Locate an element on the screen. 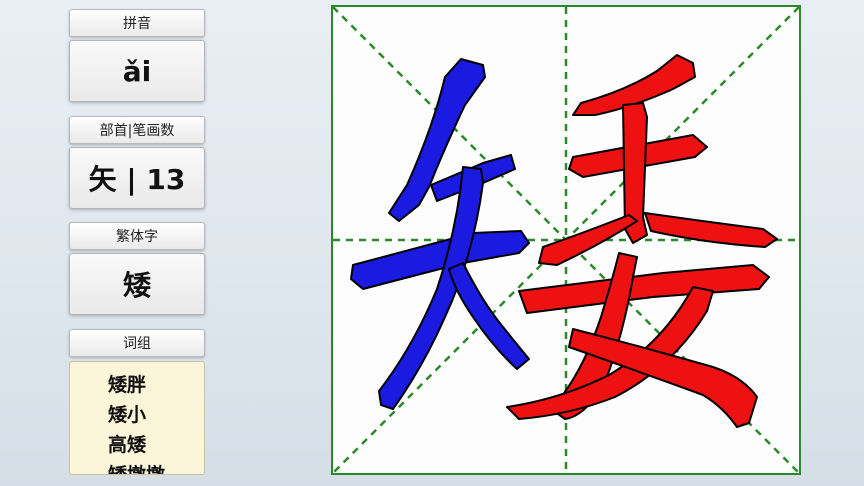  word-list: 矮胖 矮小 高矮 矮墩墩 is located at coordinates (137, 418).